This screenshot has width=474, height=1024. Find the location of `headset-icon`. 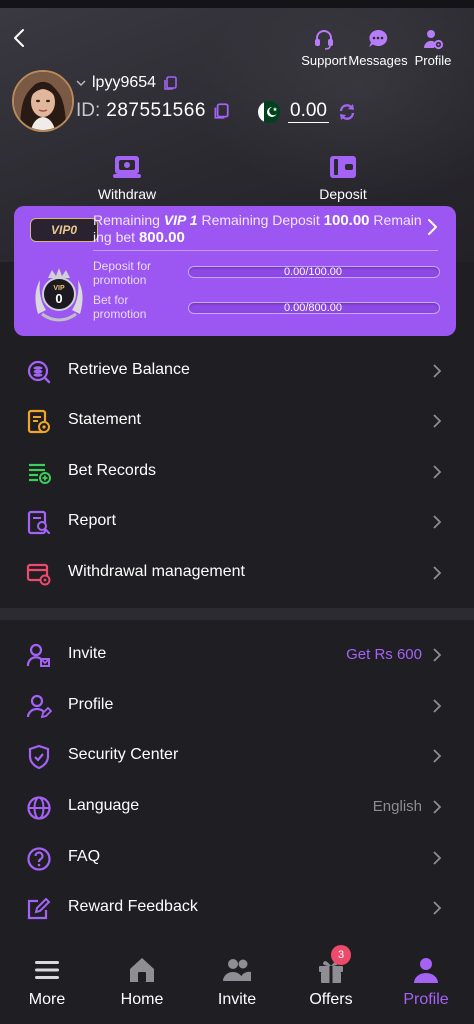

headset-icon is located at coordinates (324, 40).